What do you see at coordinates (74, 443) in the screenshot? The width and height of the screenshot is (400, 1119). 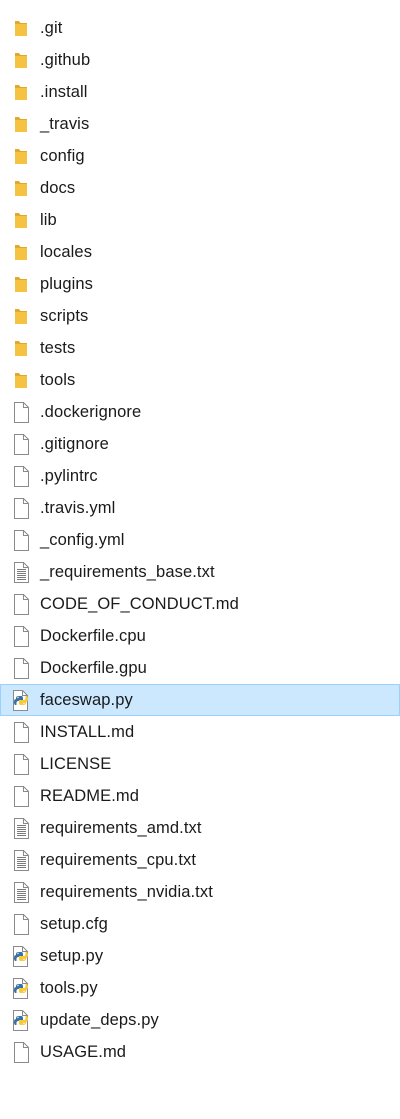 I see `file-name: .gitignore` at bounding box center [74, 443].